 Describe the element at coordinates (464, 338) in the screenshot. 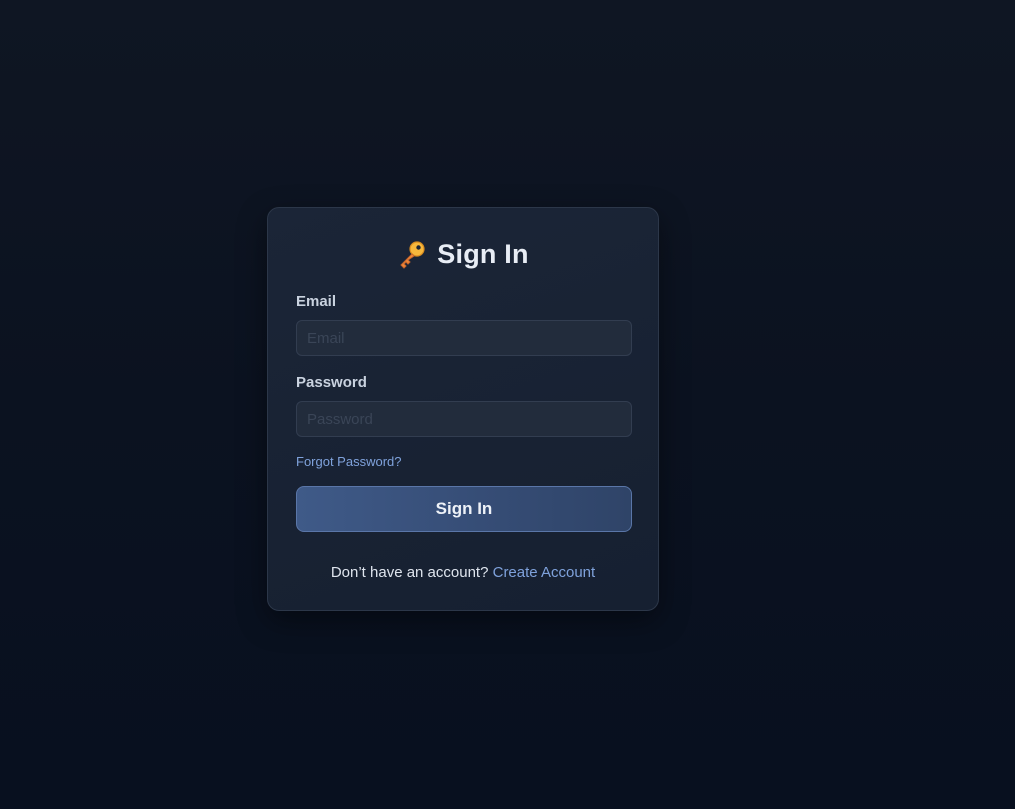

I see `email-field` at that location.